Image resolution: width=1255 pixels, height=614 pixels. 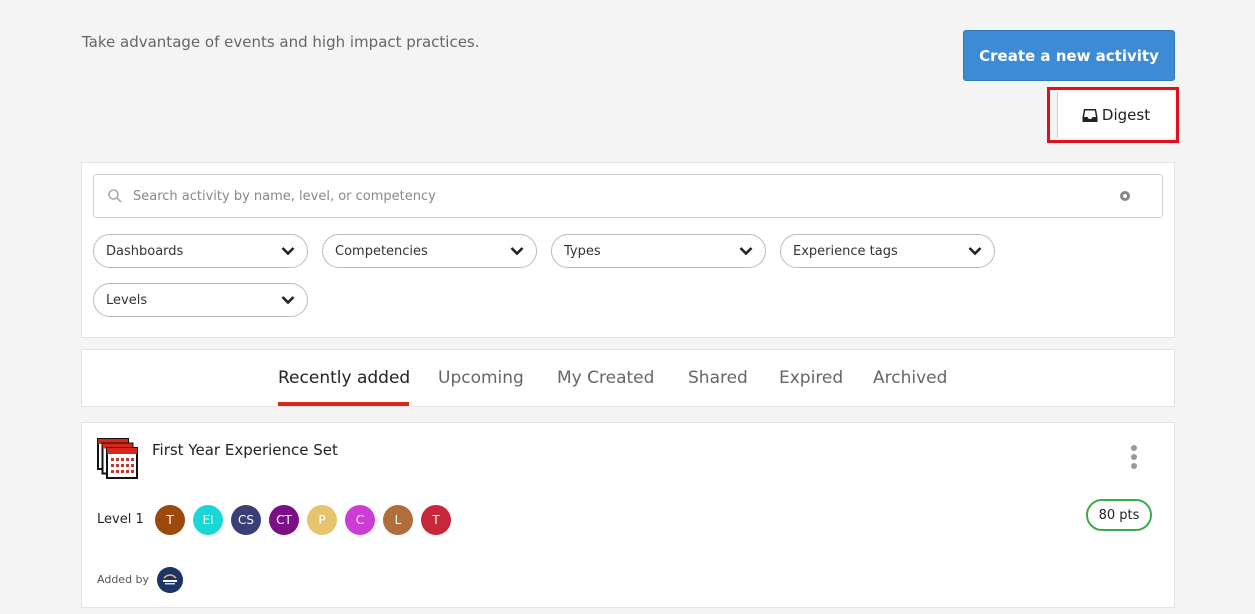 I want to click on dashboards-dropdown: Dashboards, so click(x=200, y=251).